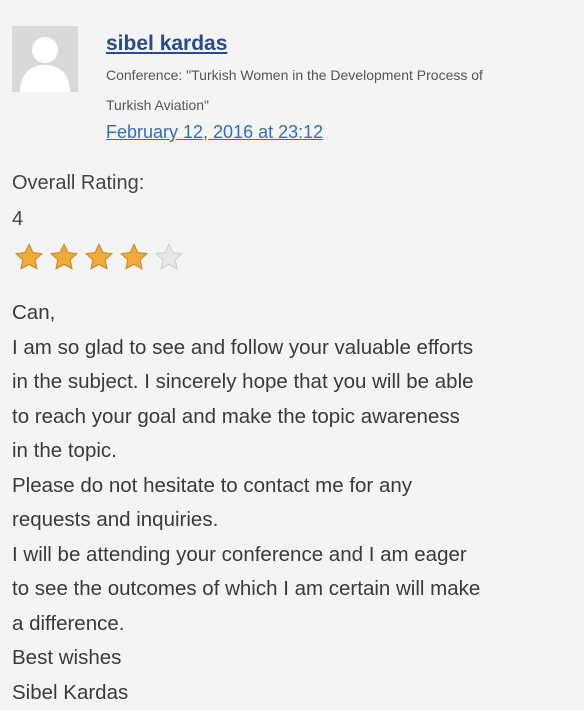  I want to click on star-rating, so click(99, 257).